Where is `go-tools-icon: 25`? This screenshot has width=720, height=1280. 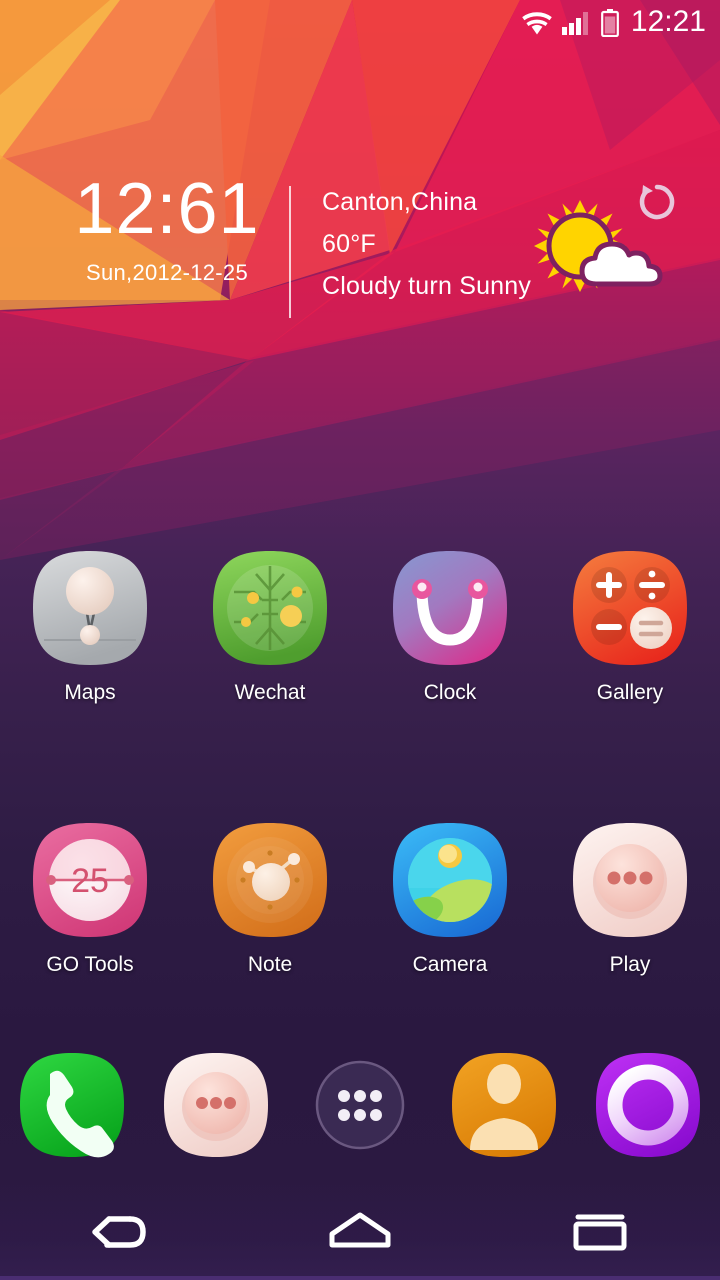
go-tools-icon: 25 is located at coordinates (90, 880).